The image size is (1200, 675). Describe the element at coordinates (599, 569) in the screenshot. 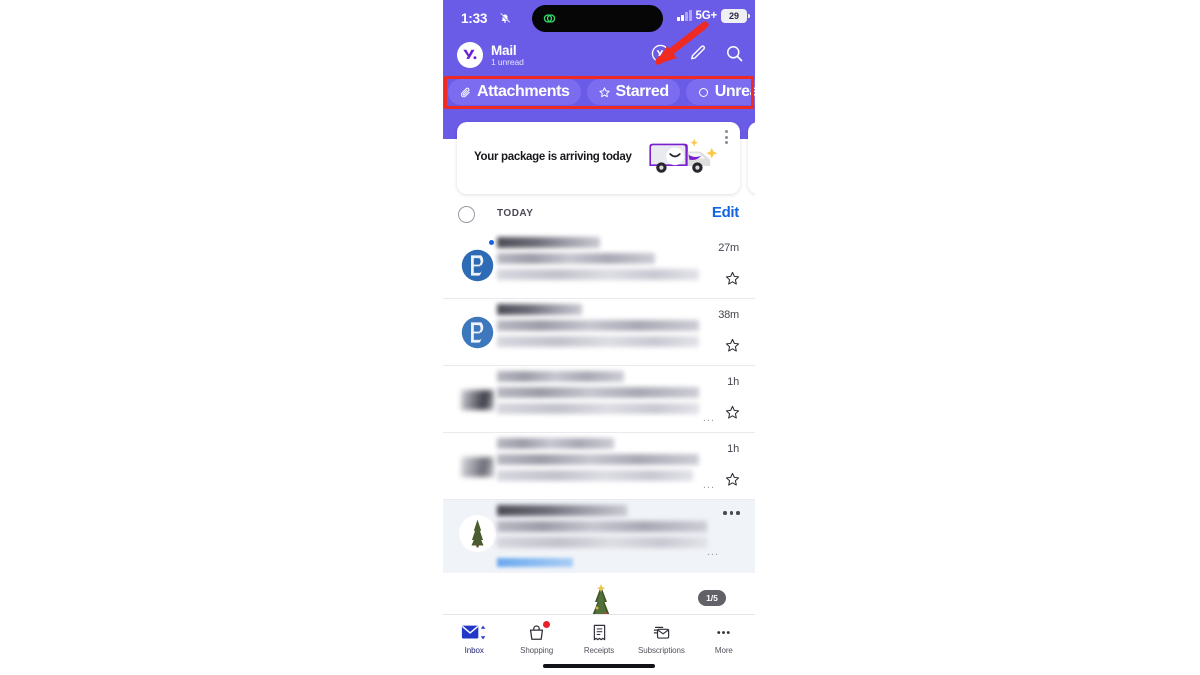

I see `table-row-promo: ... 1/5` at that location.